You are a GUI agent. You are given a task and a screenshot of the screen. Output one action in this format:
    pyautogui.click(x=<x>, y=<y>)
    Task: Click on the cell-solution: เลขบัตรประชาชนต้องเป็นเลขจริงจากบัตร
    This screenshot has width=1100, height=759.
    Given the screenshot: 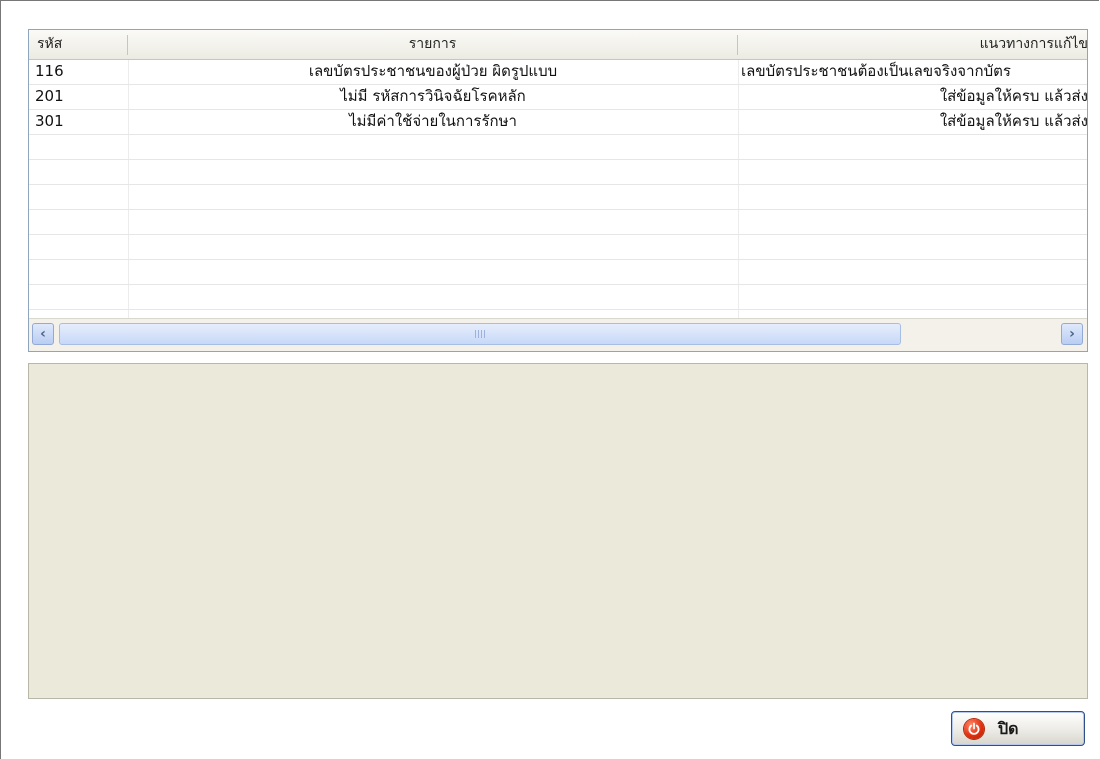 What is the action you would take?
    pyautogui.click(x=876, y=71)
    